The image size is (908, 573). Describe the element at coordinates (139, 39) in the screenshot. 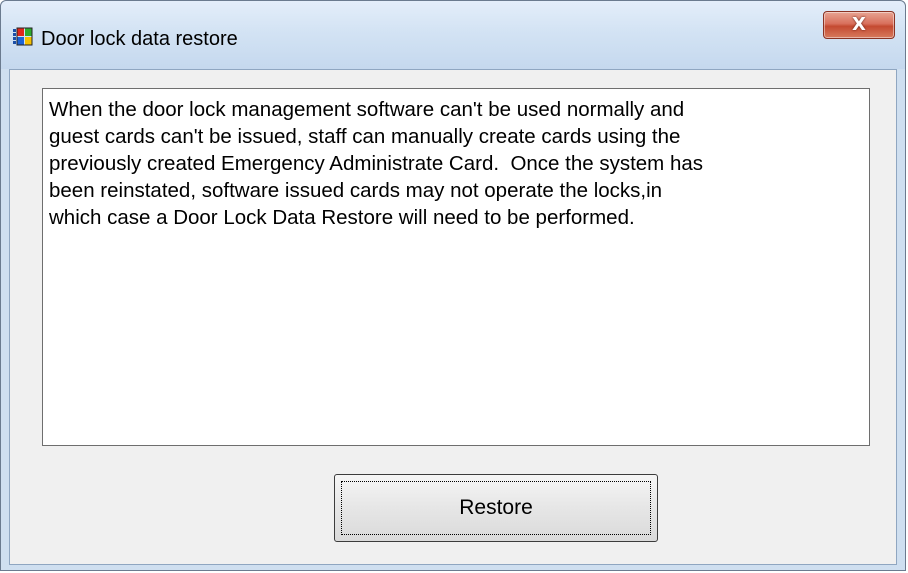

I see `window-title: Door lock data restore` at that location.